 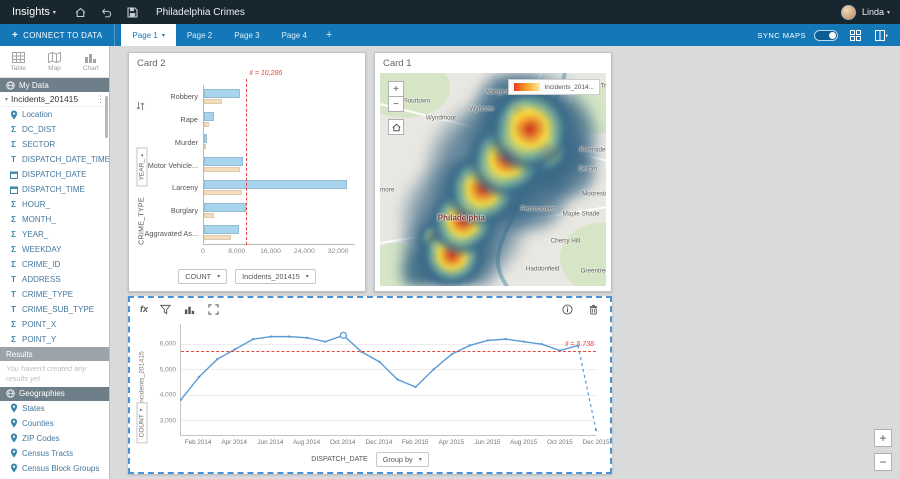 What do you see at coordinates (826, 35) in the screenshot?
I see `sync-maps-toggle` at bounding box center [826, 35].